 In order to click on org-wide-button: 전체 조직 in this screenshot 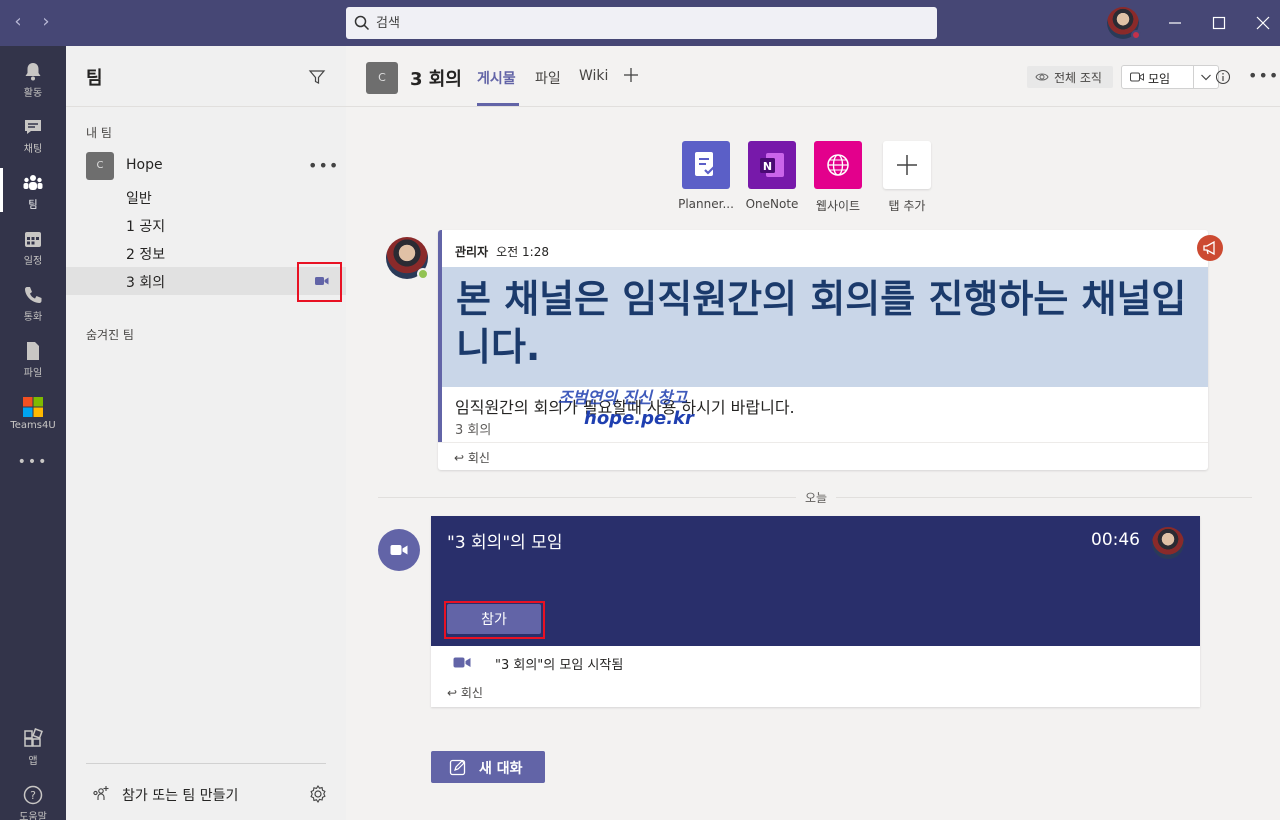, I will do `click(1070, 77)`.